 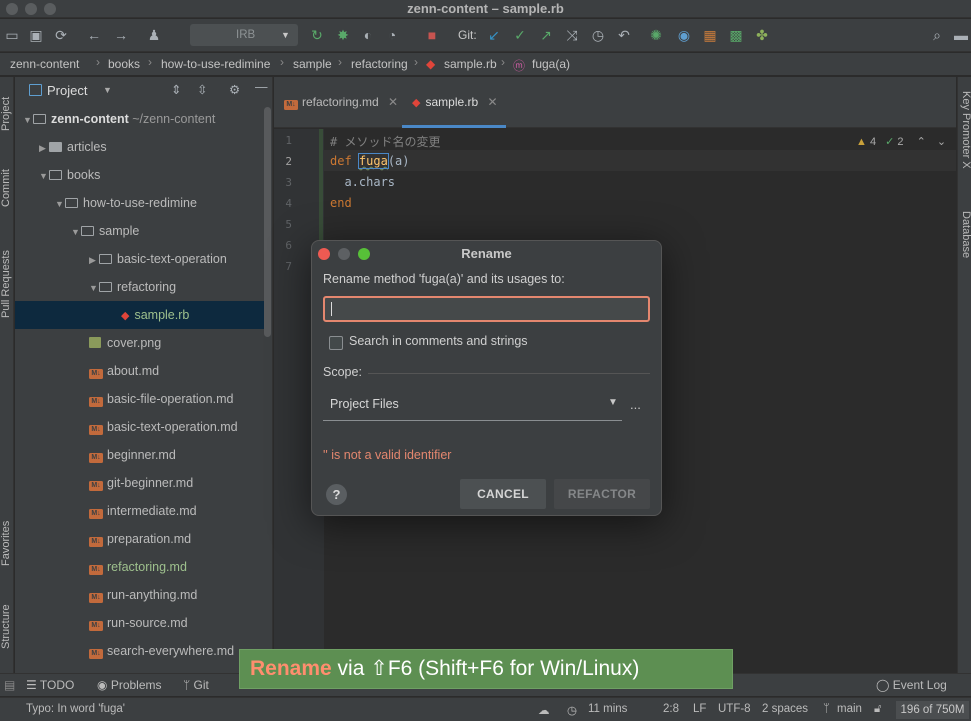 I want to click on tab-commit: Commit, so click(x=7, y=188).